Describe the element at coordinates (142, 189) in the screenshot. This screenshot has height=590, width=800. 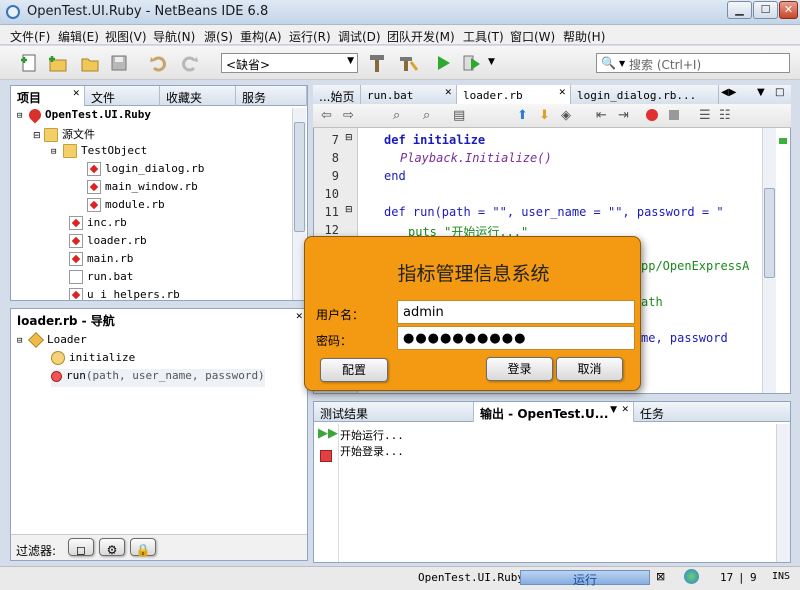
I see `tree-item-main-window: main_window.rb` at that location.